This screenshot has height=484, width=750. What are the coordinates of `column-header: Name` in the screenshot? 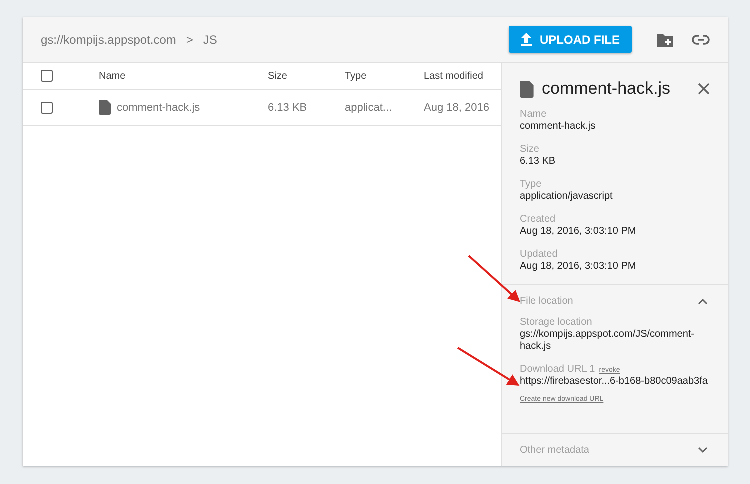 It's located at (183, 76).